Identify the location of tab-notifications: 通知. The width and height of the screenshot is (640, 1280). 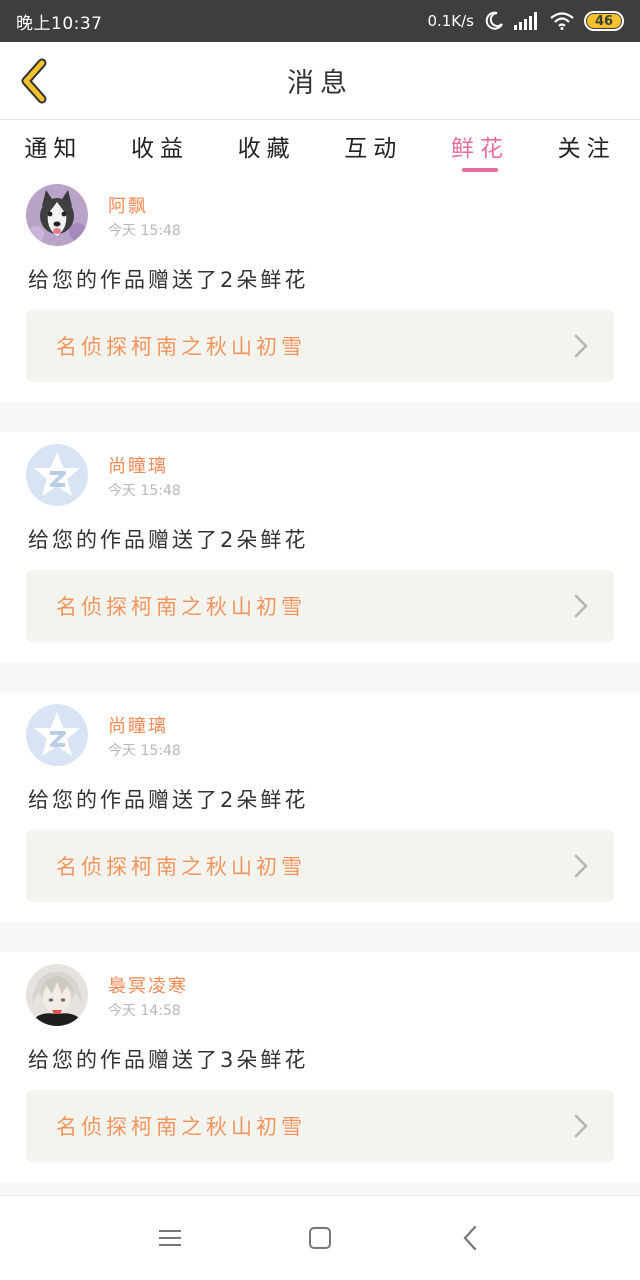
(53, 146).